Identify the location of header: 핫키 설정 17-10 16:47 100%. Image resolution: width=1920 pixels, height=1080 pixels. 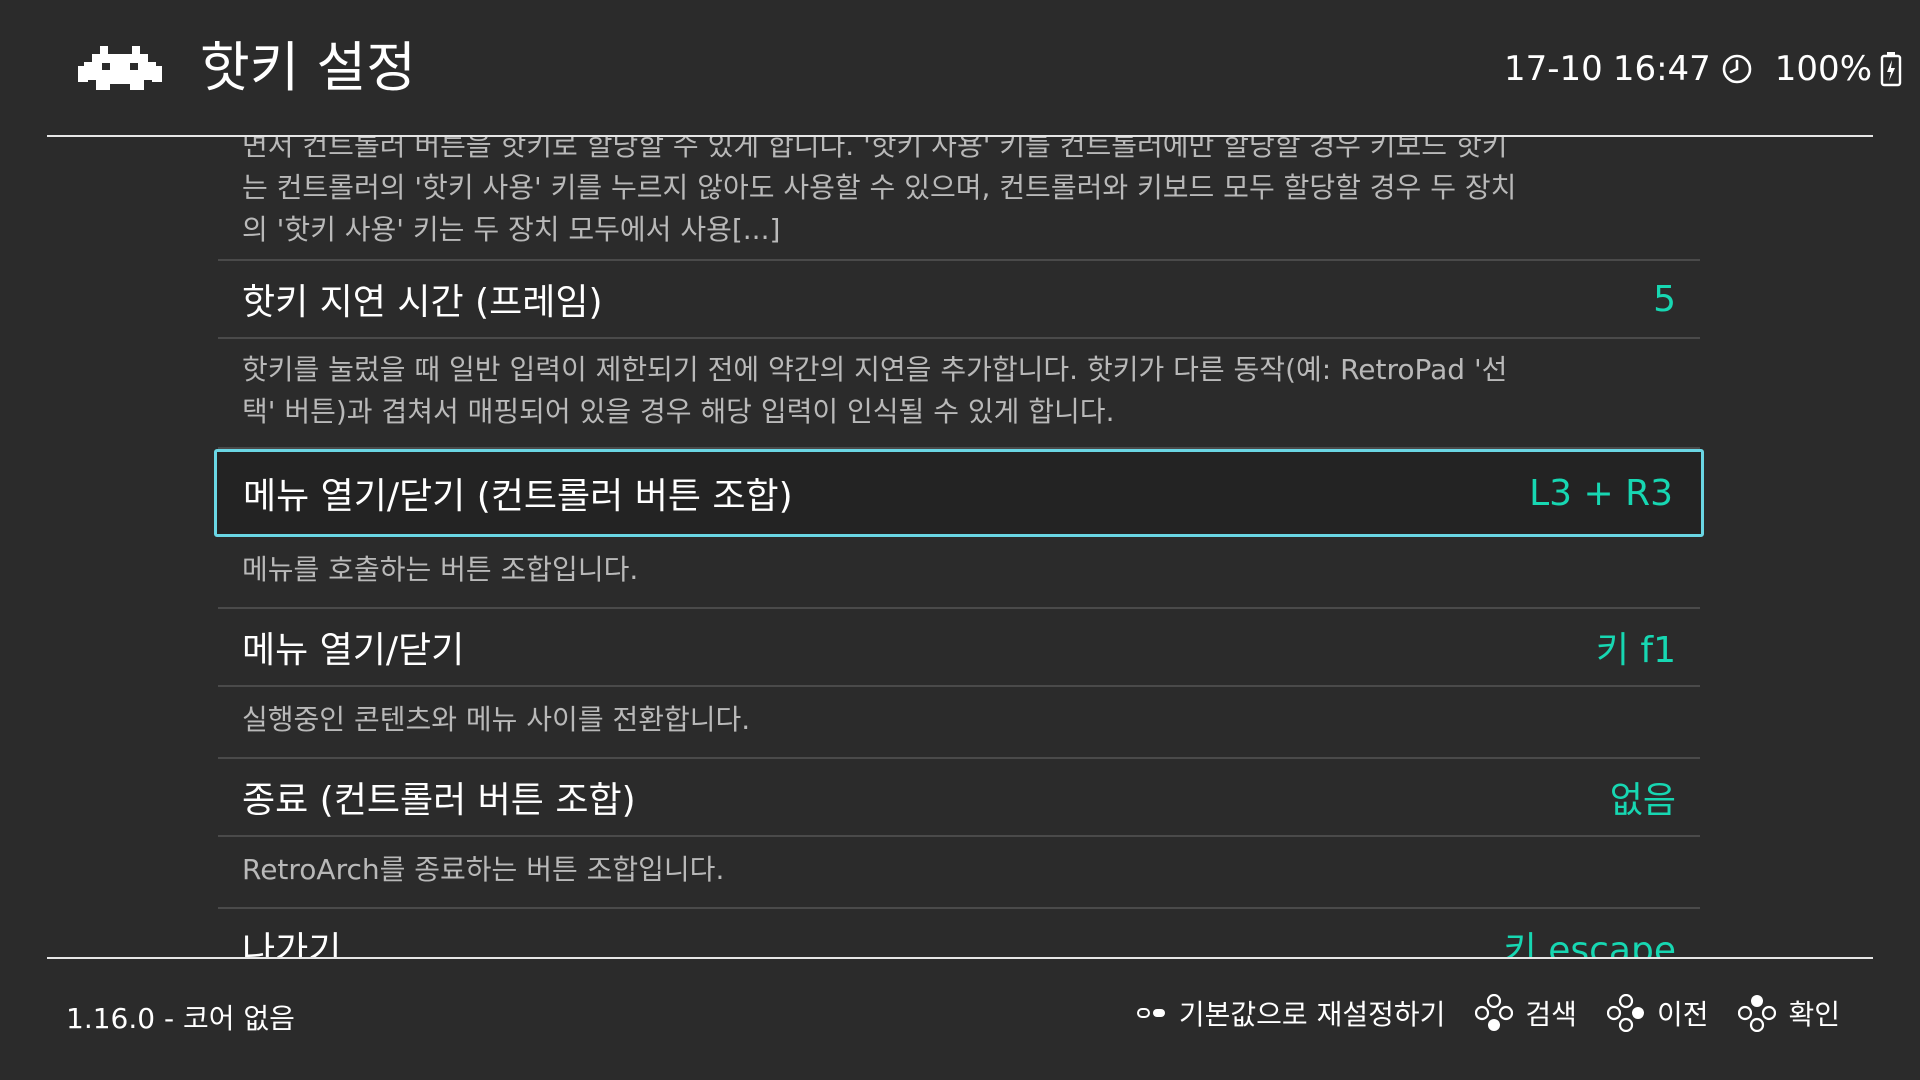
(960, 68).